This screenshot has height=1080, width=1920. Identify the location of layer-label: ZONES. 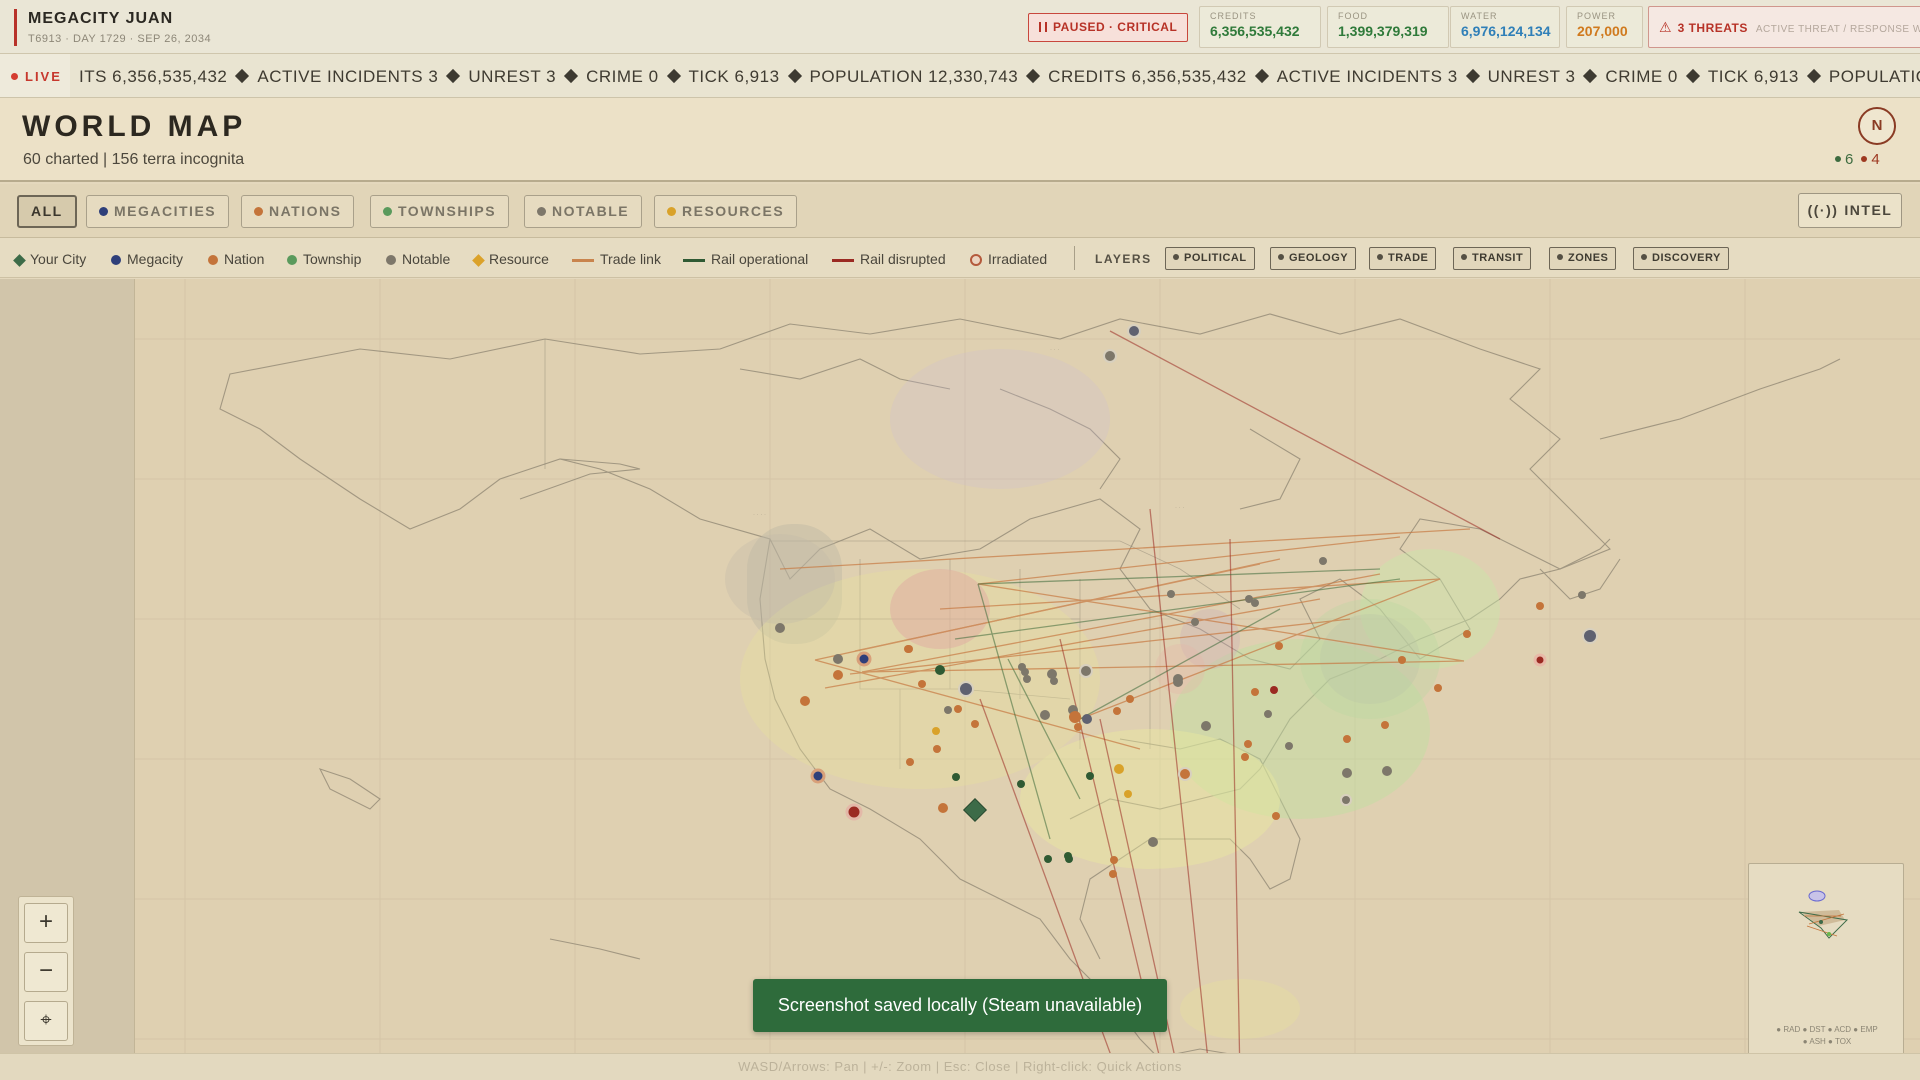
(1588, 258).